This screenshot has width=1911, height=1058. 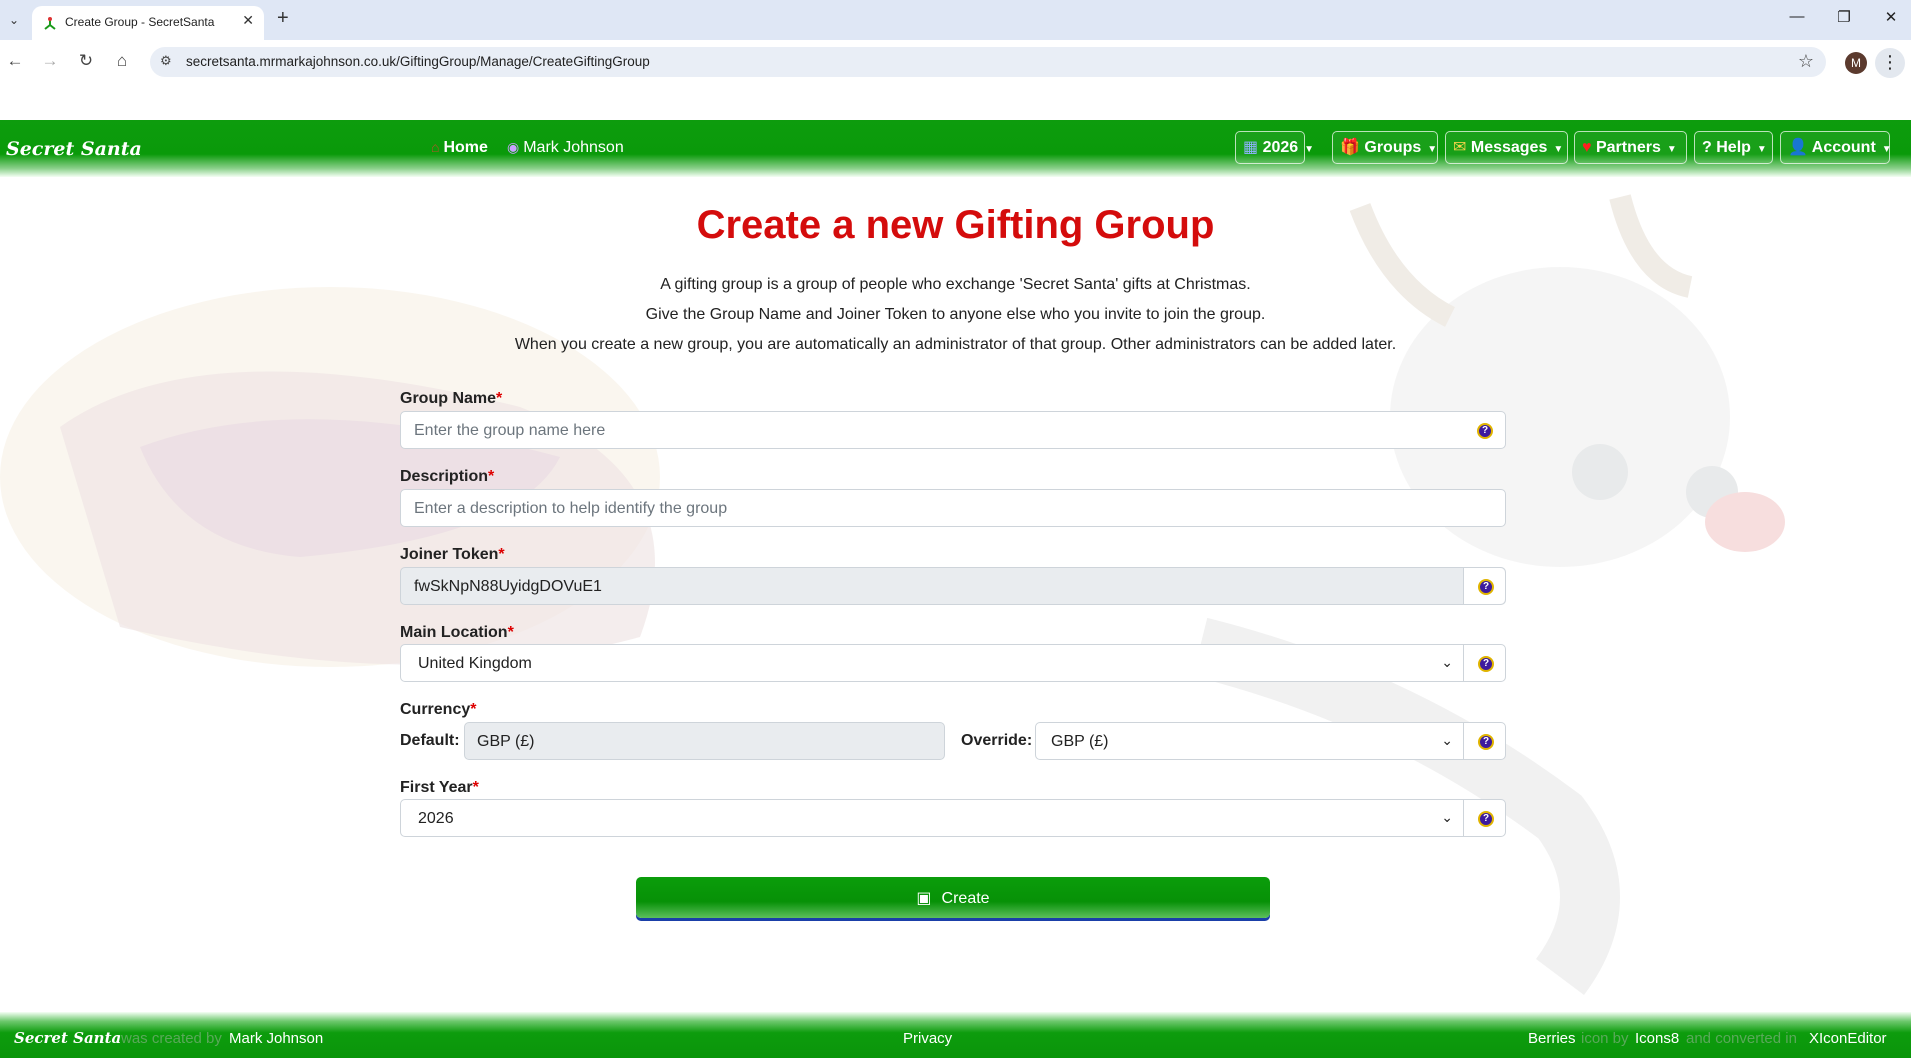 I want to click on main-location-label: Main Location*, so click(x=457, y=633).